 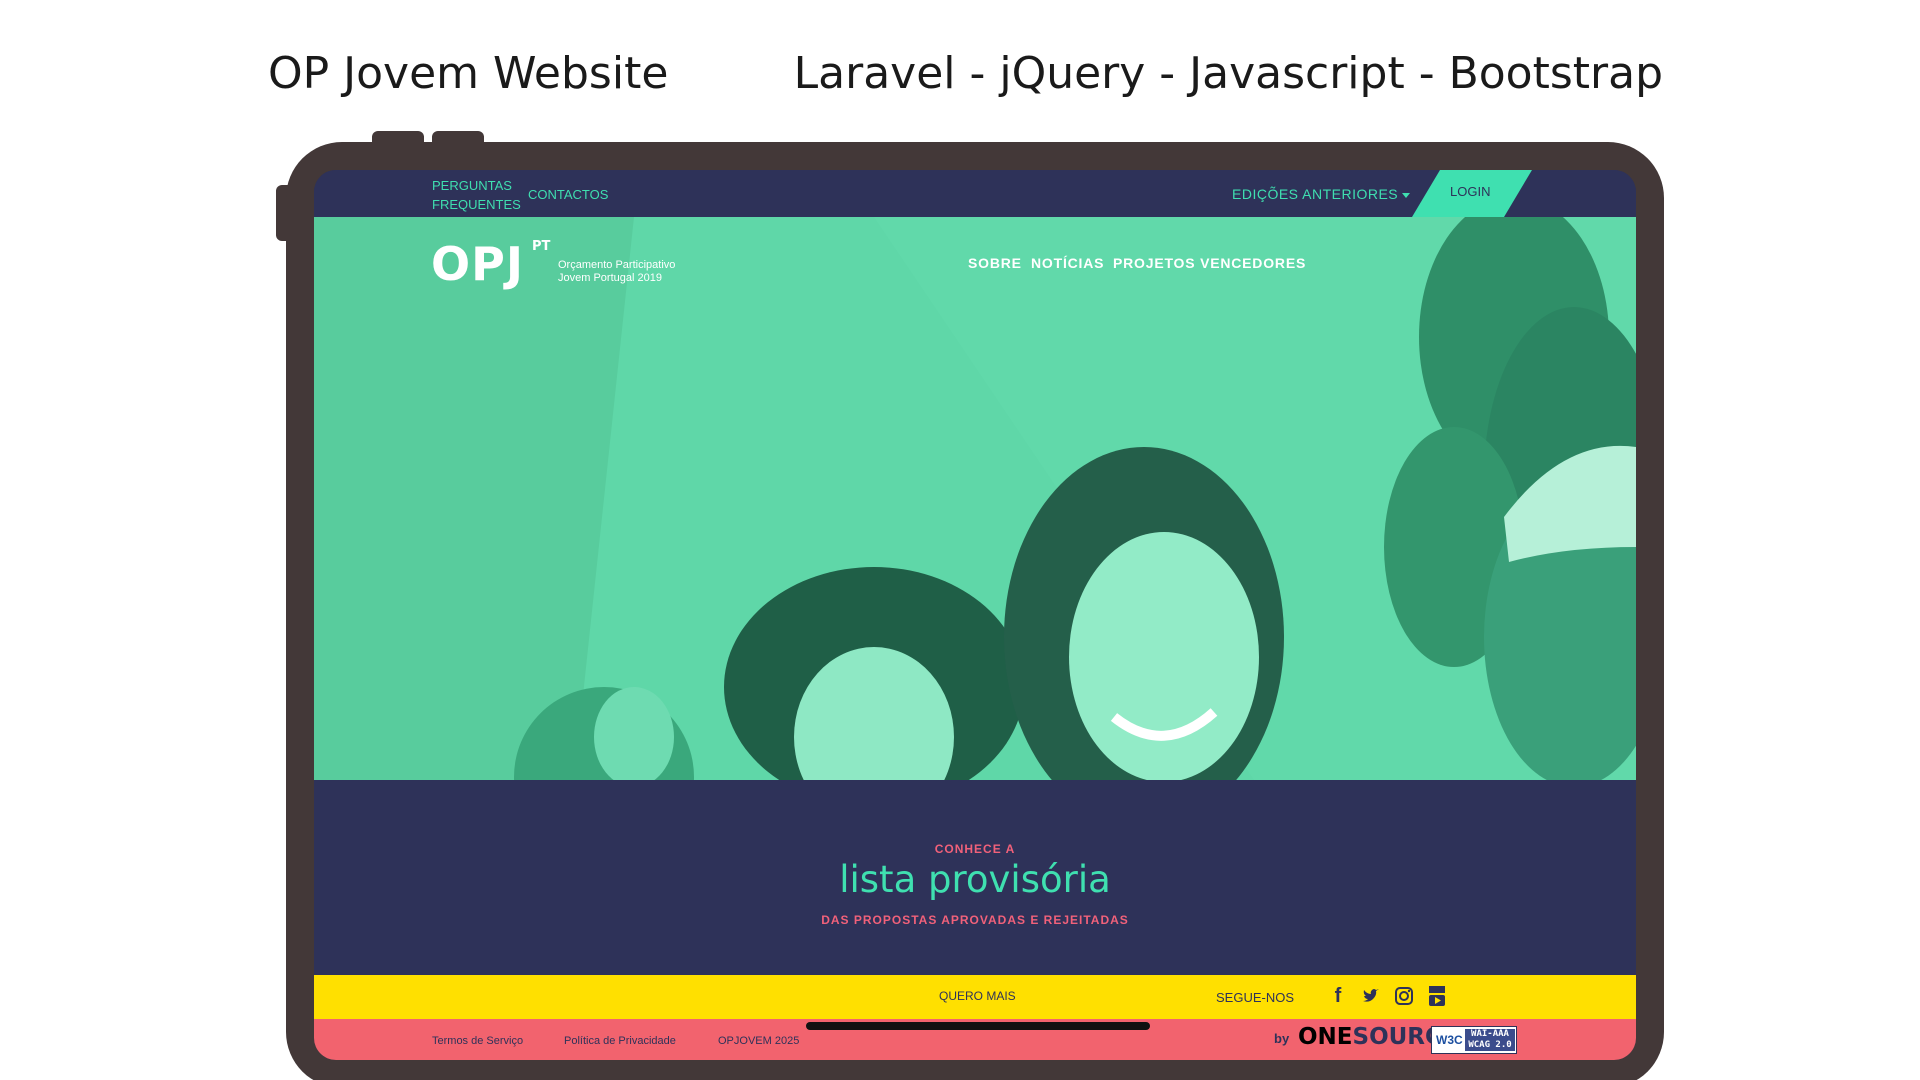 What do you see at coordinates (975, 920) in the screenshot?
I see `section-subline: DAS PROPOSTAS APROVADAS E REJEITADAS` at bounding box center [975, 920].